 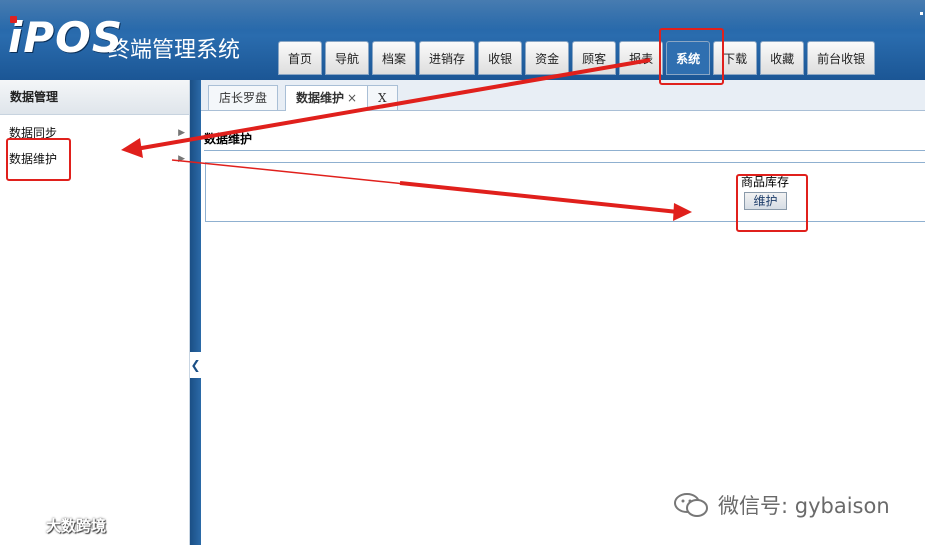 I want to click on nav-tab-favorites: 收藏, so click(x=782, y=58).